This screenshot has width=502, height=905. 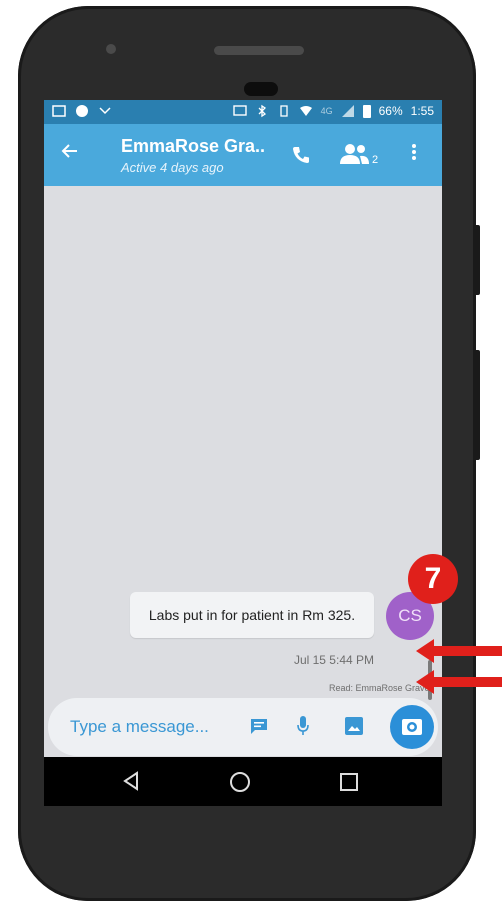 What do you see at coordinates (354, 726) in the screenshot?
I see `image-icon` at bounding box center [354, 726].